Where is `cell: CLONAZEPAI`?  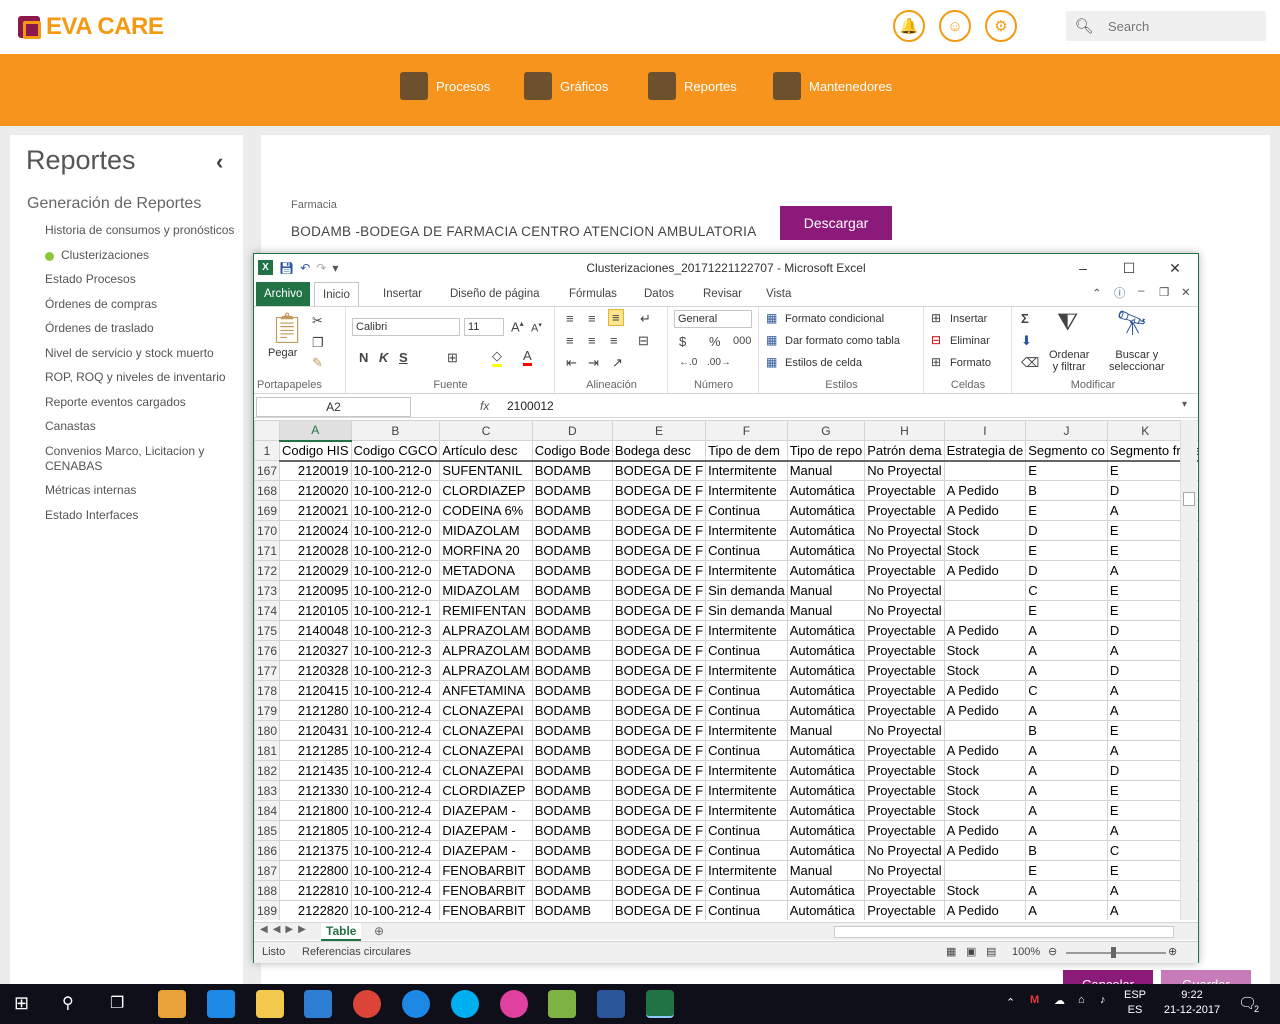 cell: CLONAZEPAI is located at coordinates (486, 730).